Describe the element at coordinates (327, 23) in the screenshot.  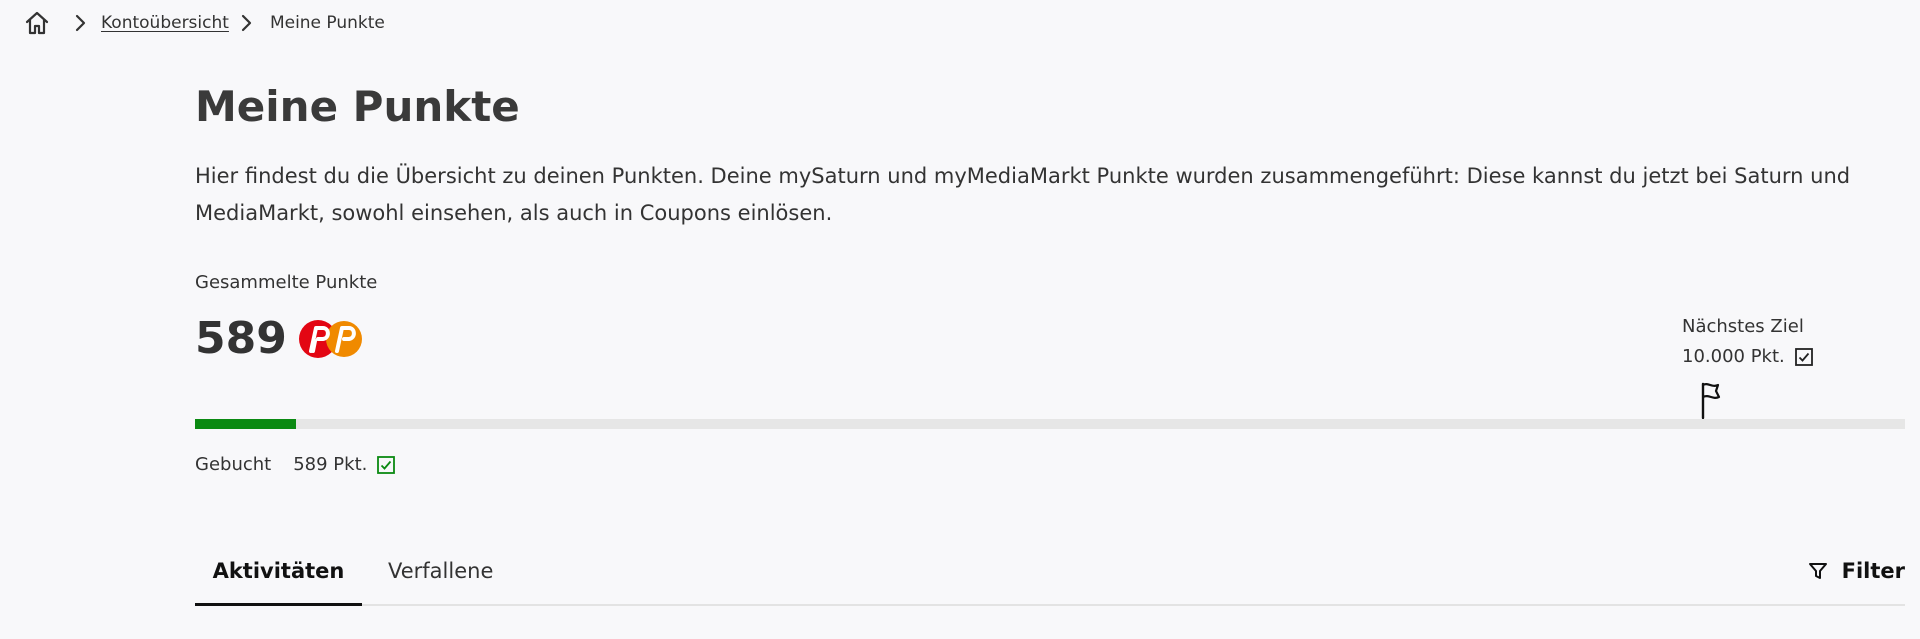
I see `breadcrumb-current: Meine Punkte` at that location.